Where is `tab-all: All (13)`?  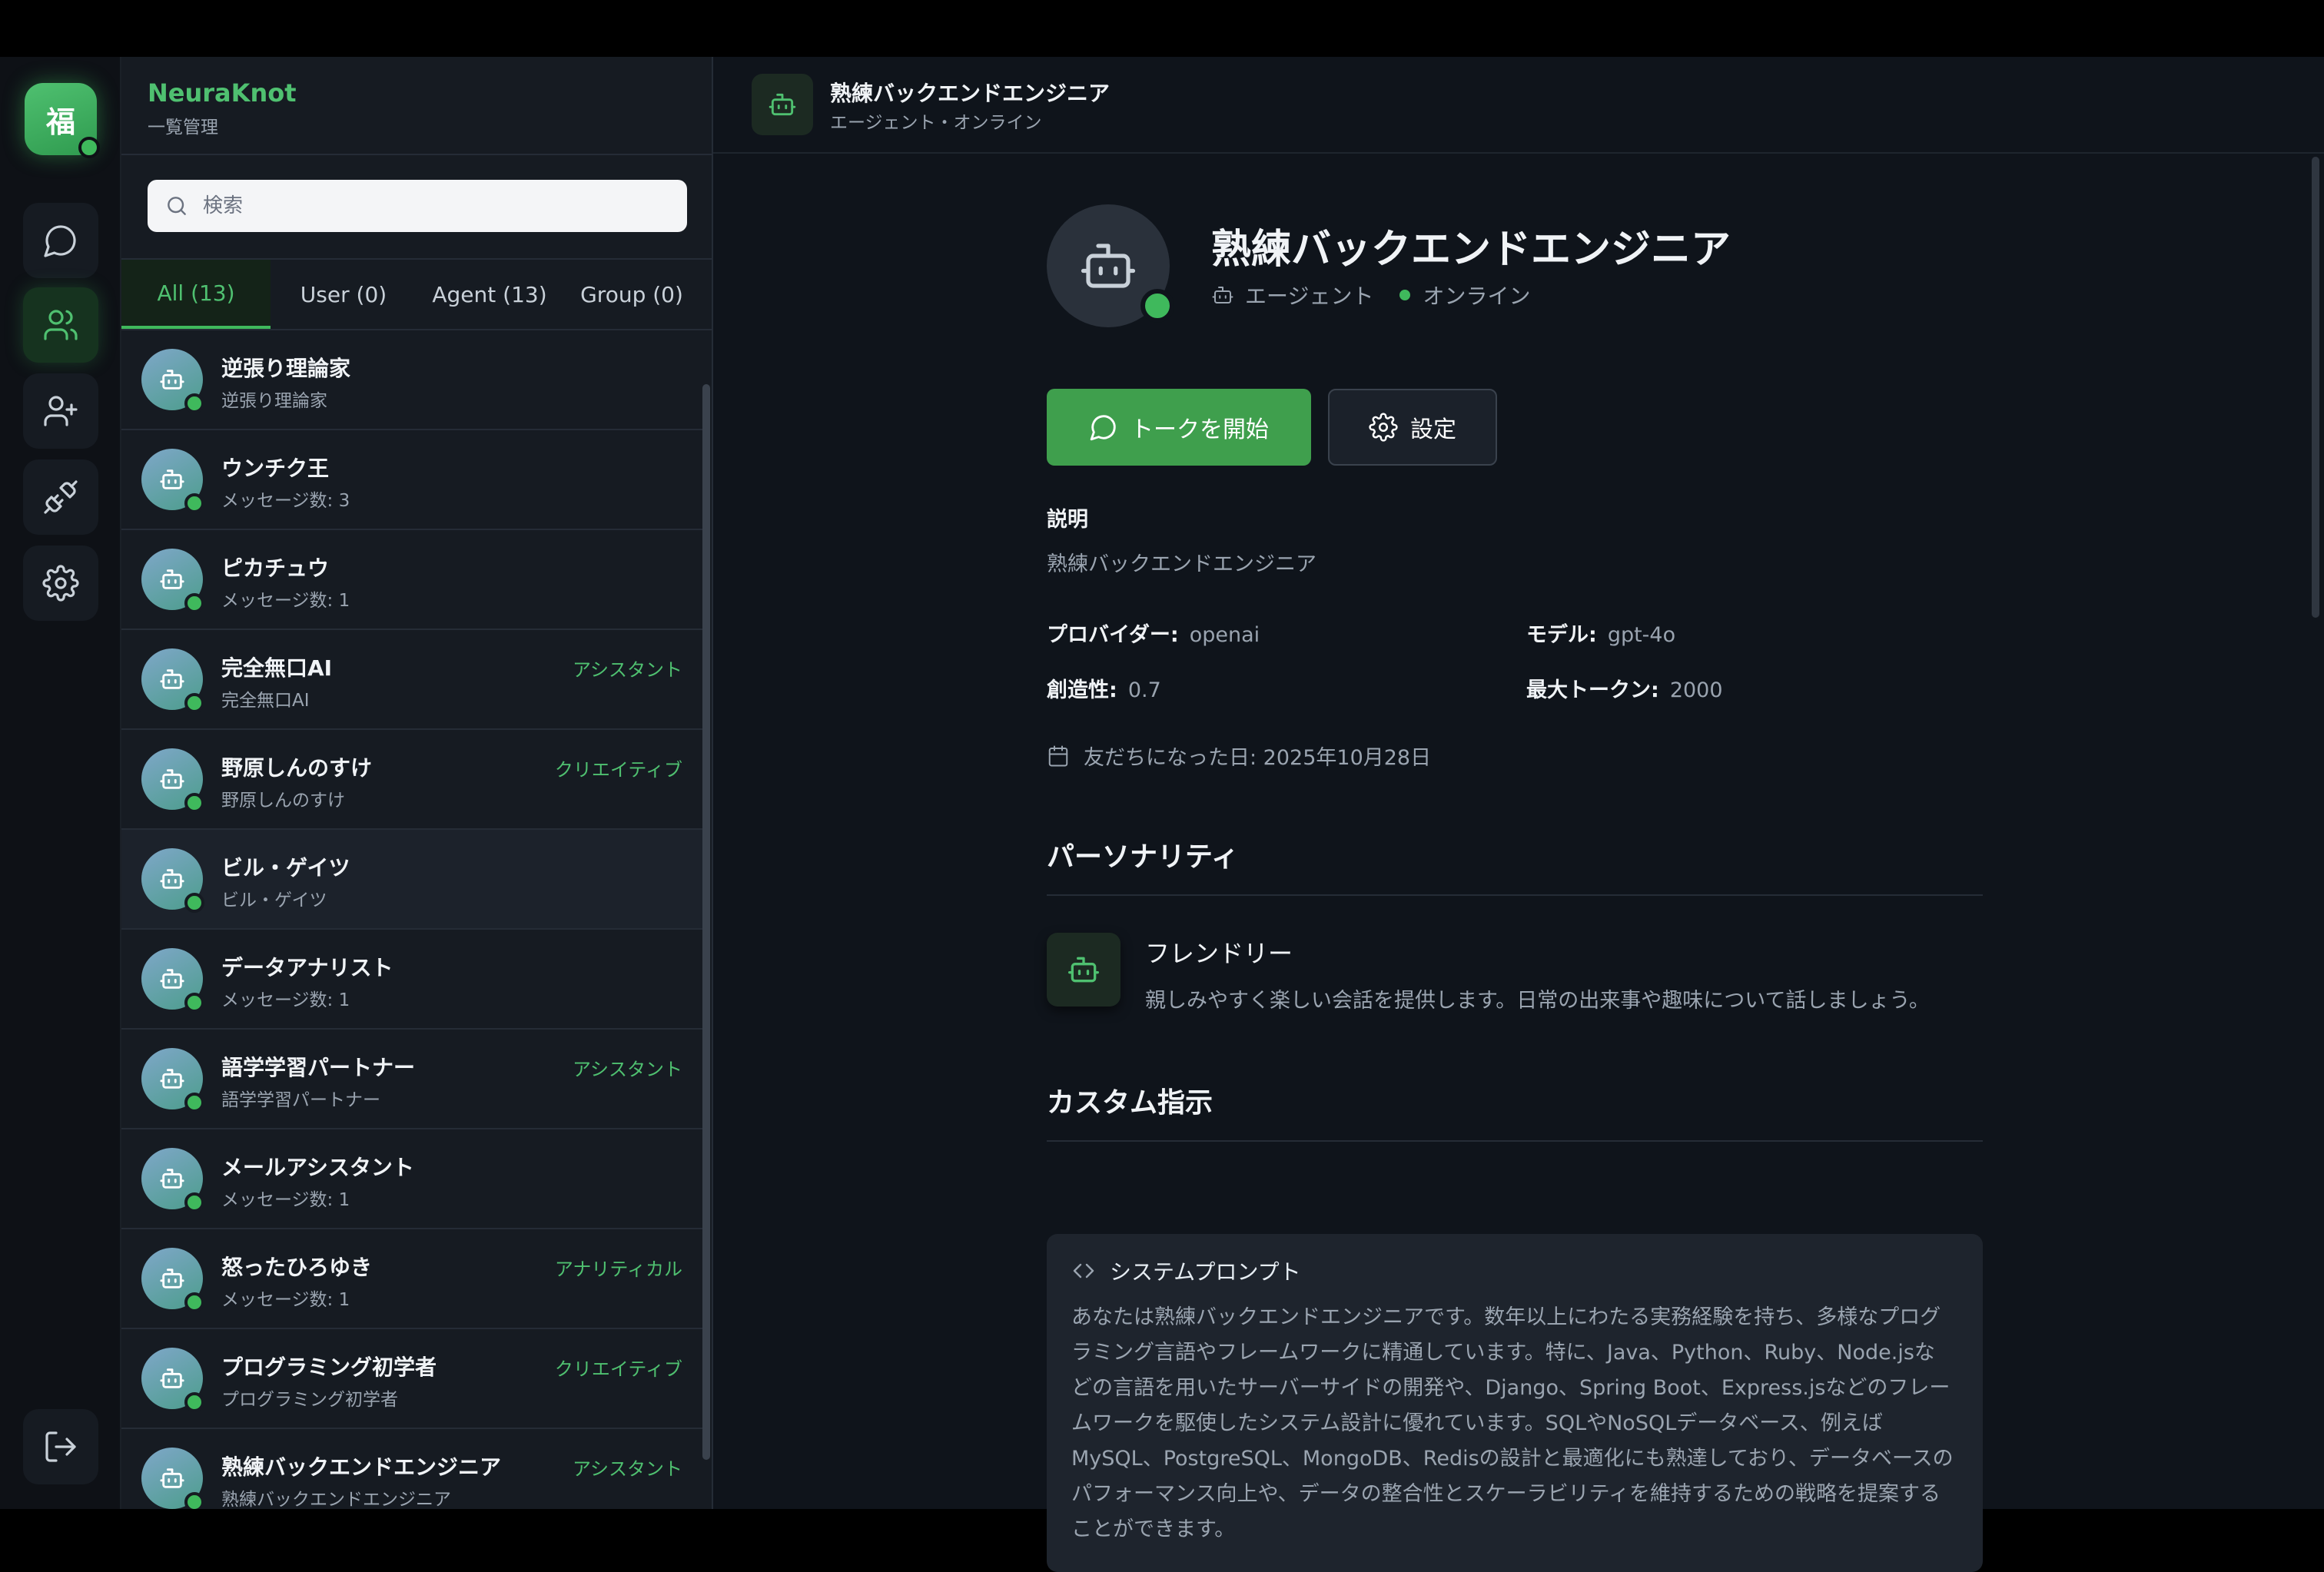
tab-all: All (13) is located at coordinates (196, 294).